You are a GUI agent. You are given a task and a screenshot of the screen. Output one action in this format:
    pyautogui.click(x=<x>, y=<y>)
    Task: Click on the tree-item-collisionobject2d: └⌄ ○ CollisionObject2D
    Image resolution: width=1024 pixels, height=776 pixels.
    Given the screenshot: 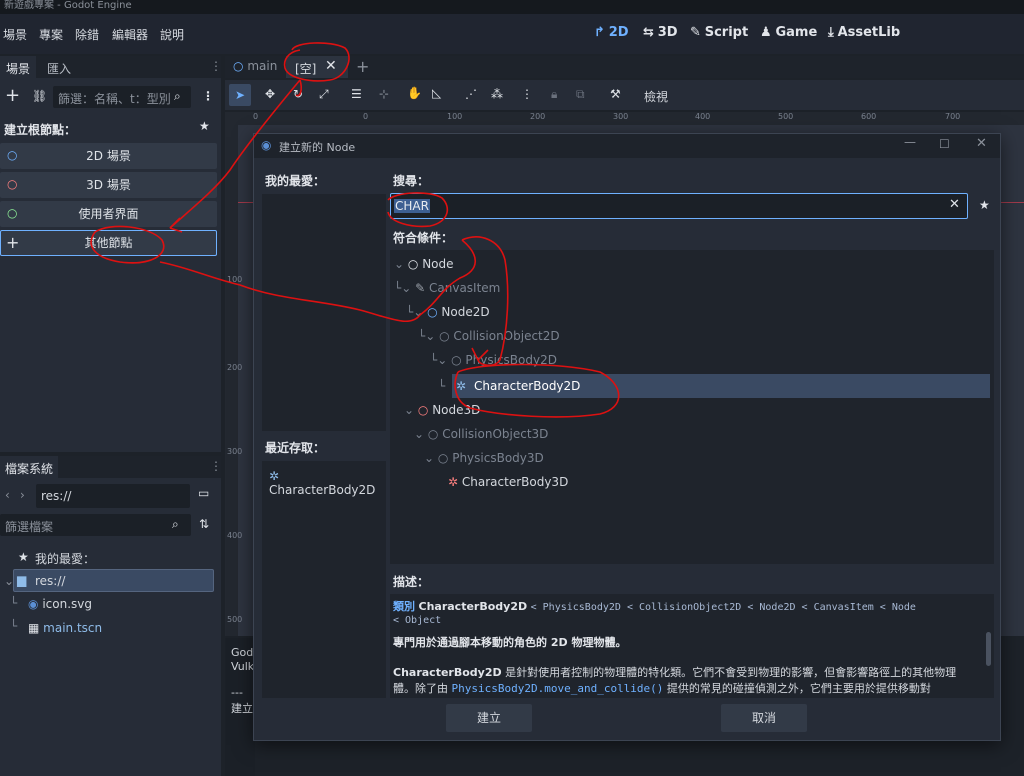 What is the action you would take?
    pyautogui.click(x=489, y=336)
    